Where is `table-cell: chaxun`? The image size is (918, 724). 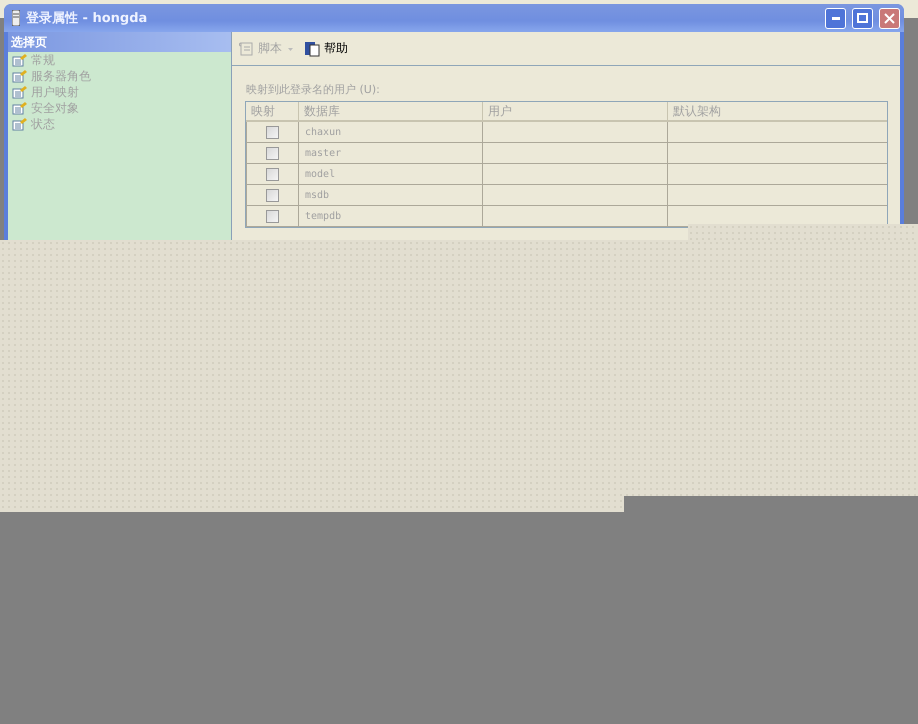
table-cell: chaxun is located at coordinates (390, 132).